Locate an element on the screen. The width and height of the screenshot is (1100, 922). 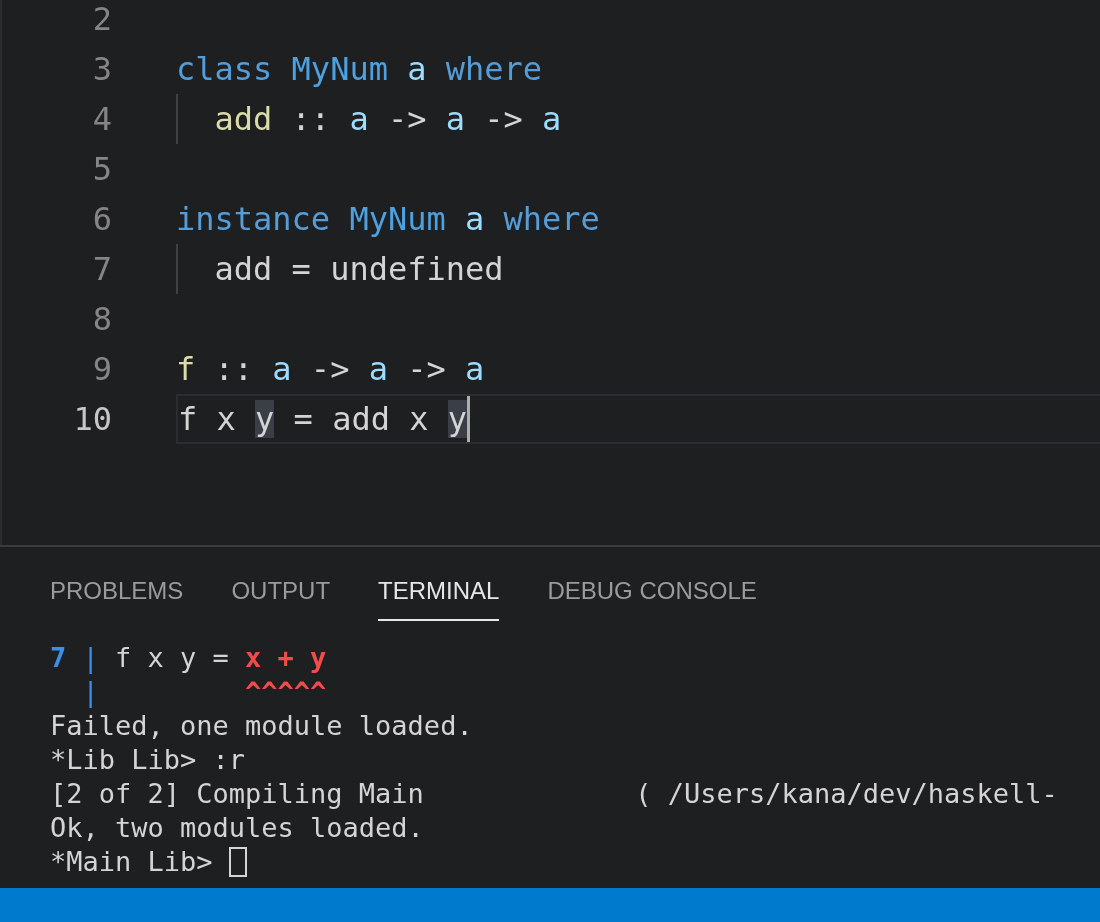
line-number: 8 is located at coordinates (101, 319).